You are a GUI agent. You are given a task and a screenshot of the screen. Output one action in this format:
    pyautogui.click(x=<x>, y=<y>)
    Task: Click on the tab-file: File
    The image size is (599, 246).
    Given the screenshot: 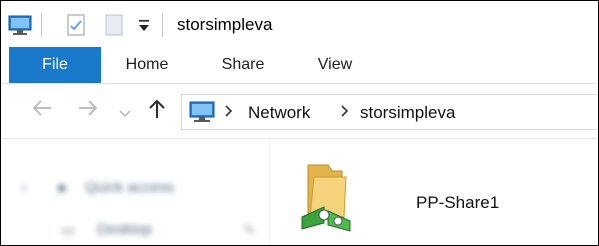 What is the action you would take?
    pyautogui.click(x=55, y=65)
    